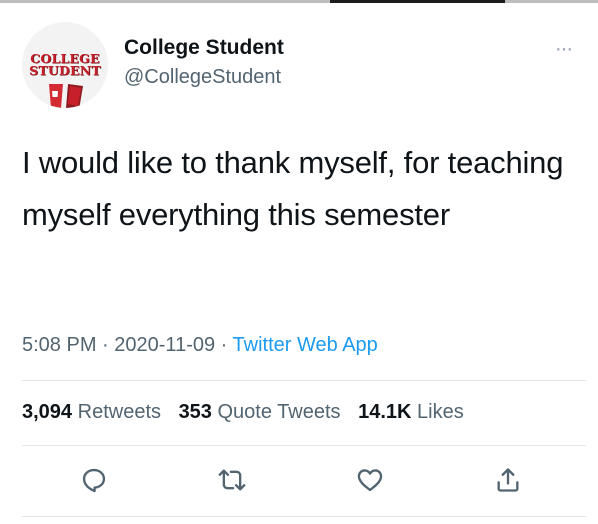 Image resolution: width=598 pixels, height=524 pixels. I want to click on avatar: COLLEGE STUDENT, so click(65, 65).